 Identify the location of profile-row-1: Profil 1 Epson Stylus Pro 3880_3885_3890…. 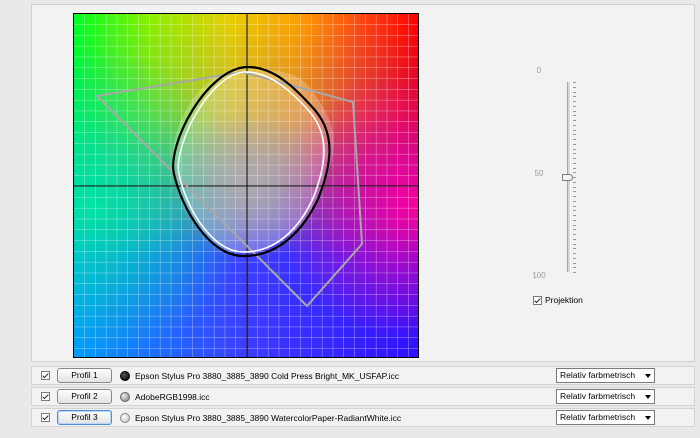
(363, 375).